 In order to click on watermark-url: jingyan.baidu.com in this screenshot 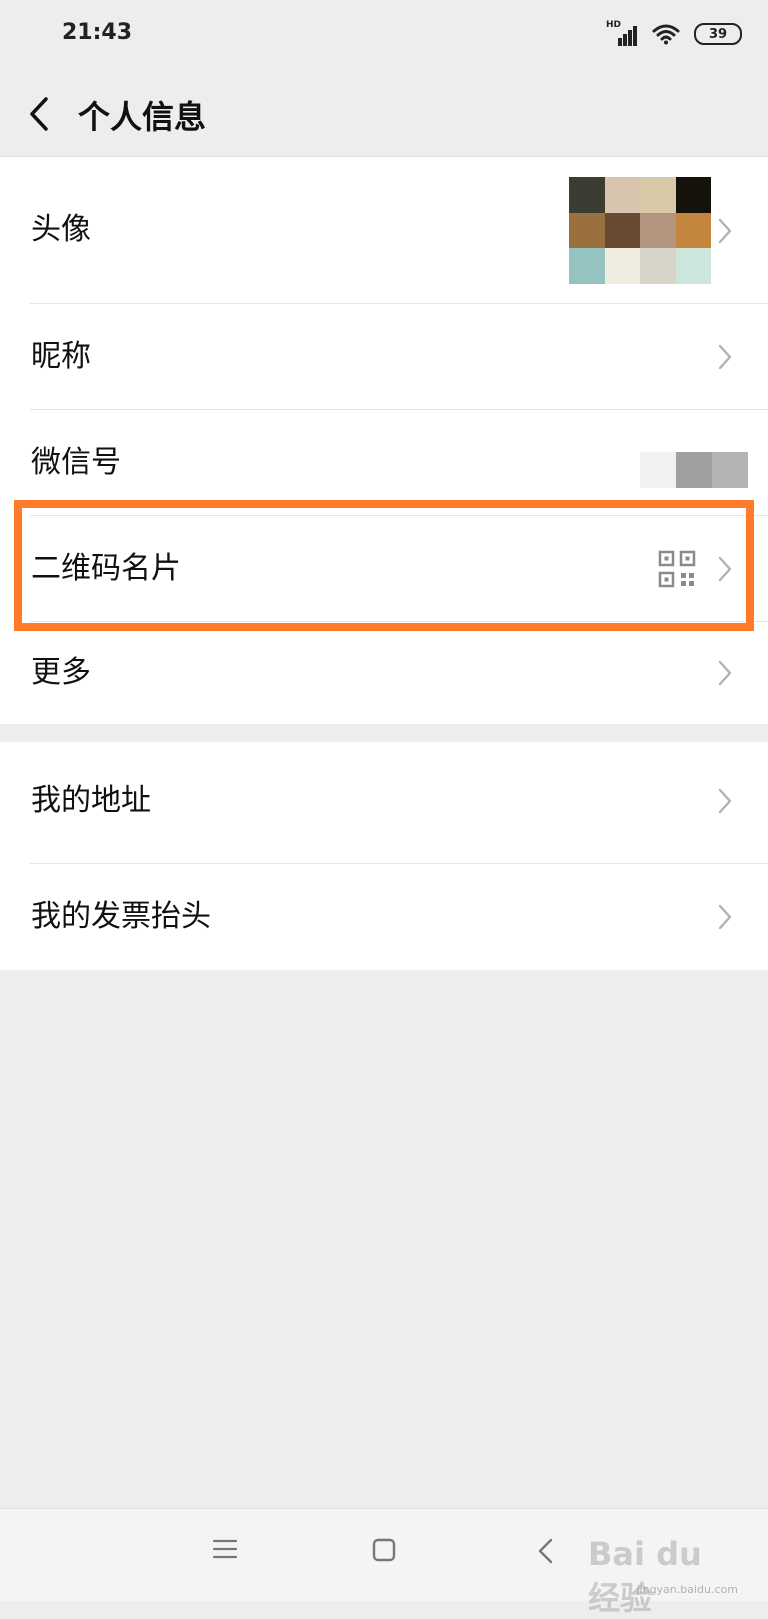, I will do `click(687, 1589)`.